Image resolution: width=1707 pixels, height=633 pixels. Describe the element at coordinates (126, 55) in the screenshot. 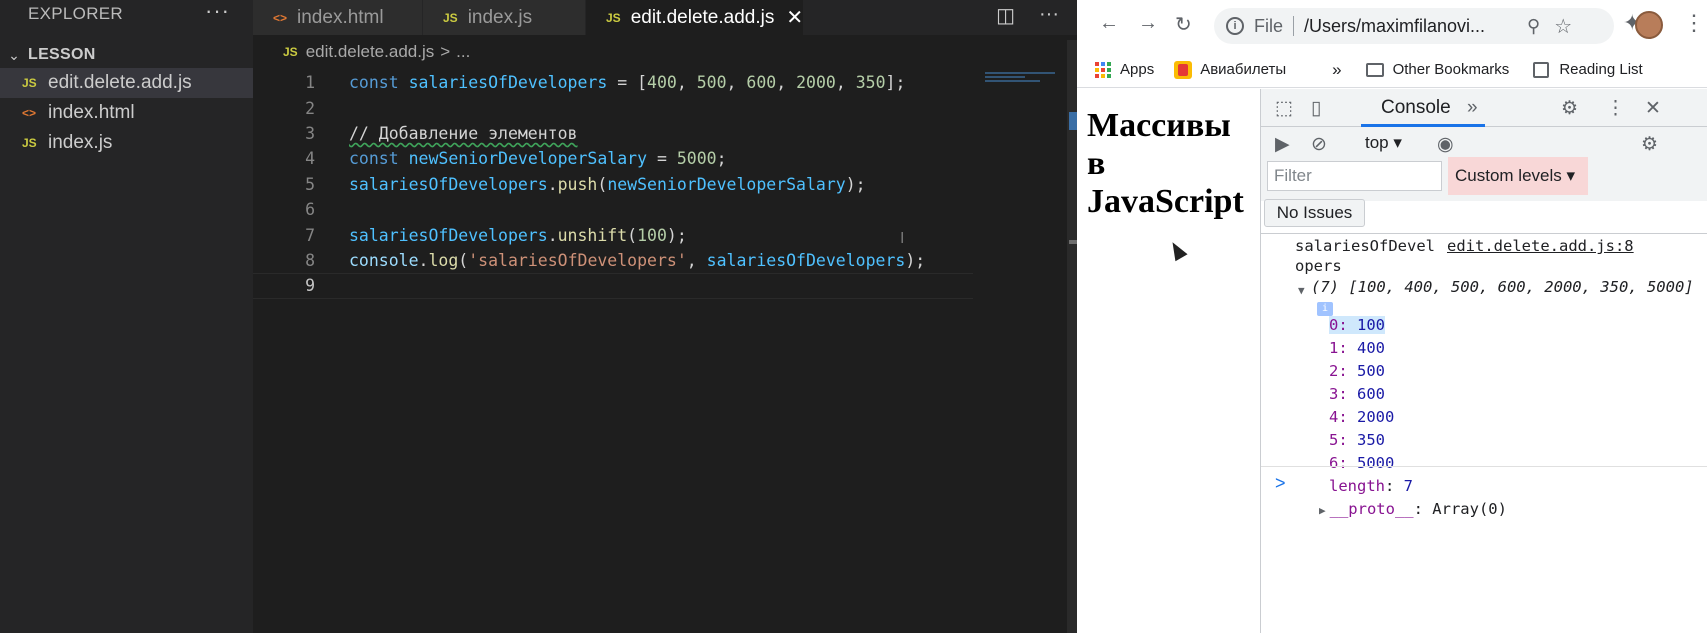

I see `folder-lesson: ⌄ LESSON` at that location.